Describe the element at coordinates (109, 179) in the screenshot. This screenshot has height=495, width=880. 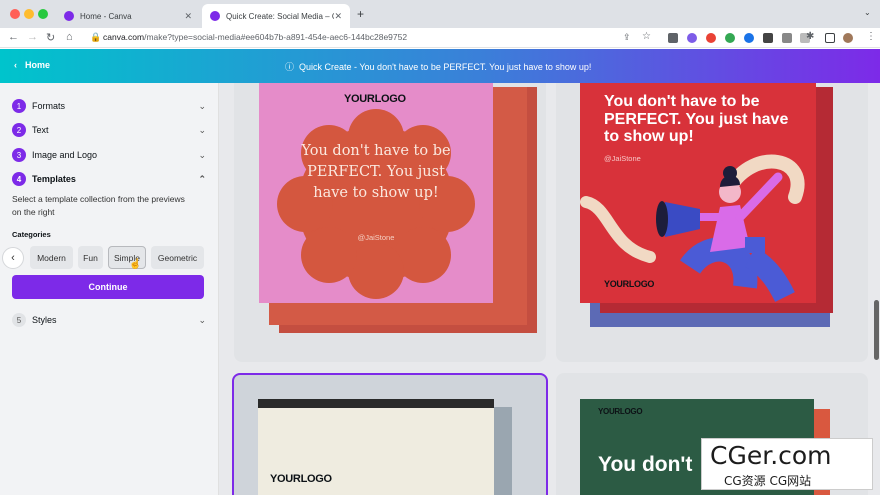
I see `step-templates: 4 Templates ⌃` at that location.